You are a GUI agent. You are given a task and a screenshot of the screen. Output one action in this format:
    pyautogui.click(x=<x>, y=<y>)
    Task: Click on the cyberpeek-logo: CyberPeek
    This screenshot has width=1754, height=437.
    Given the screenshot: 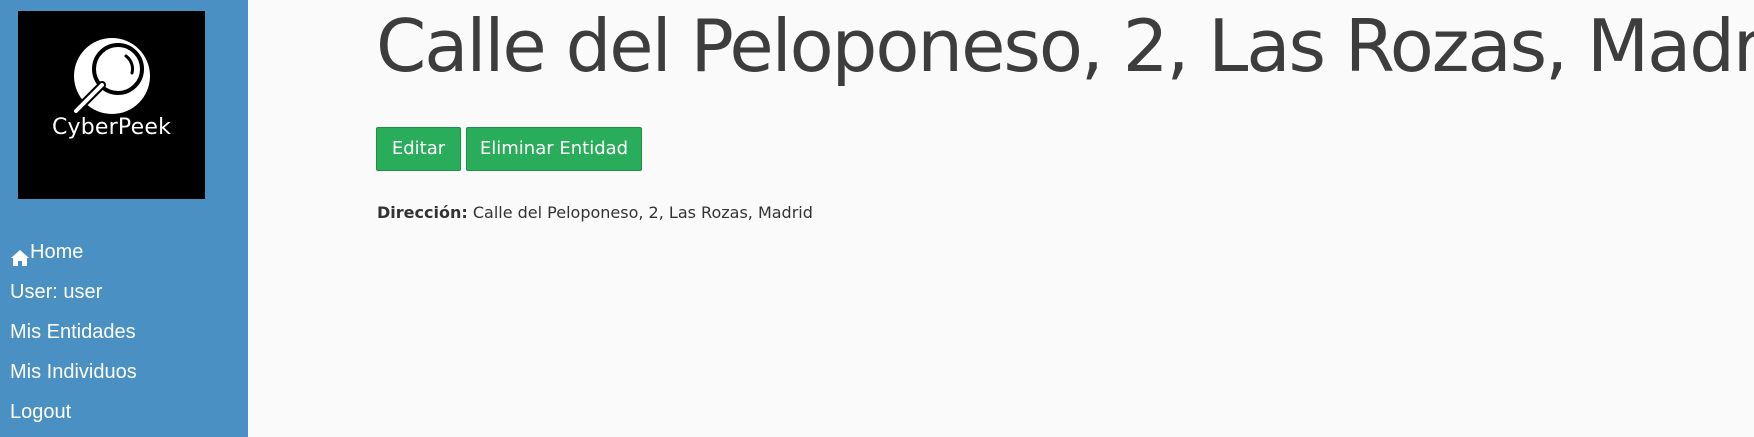 What is the action you would take?
    pyautogui.click(x=111, y=105)
    